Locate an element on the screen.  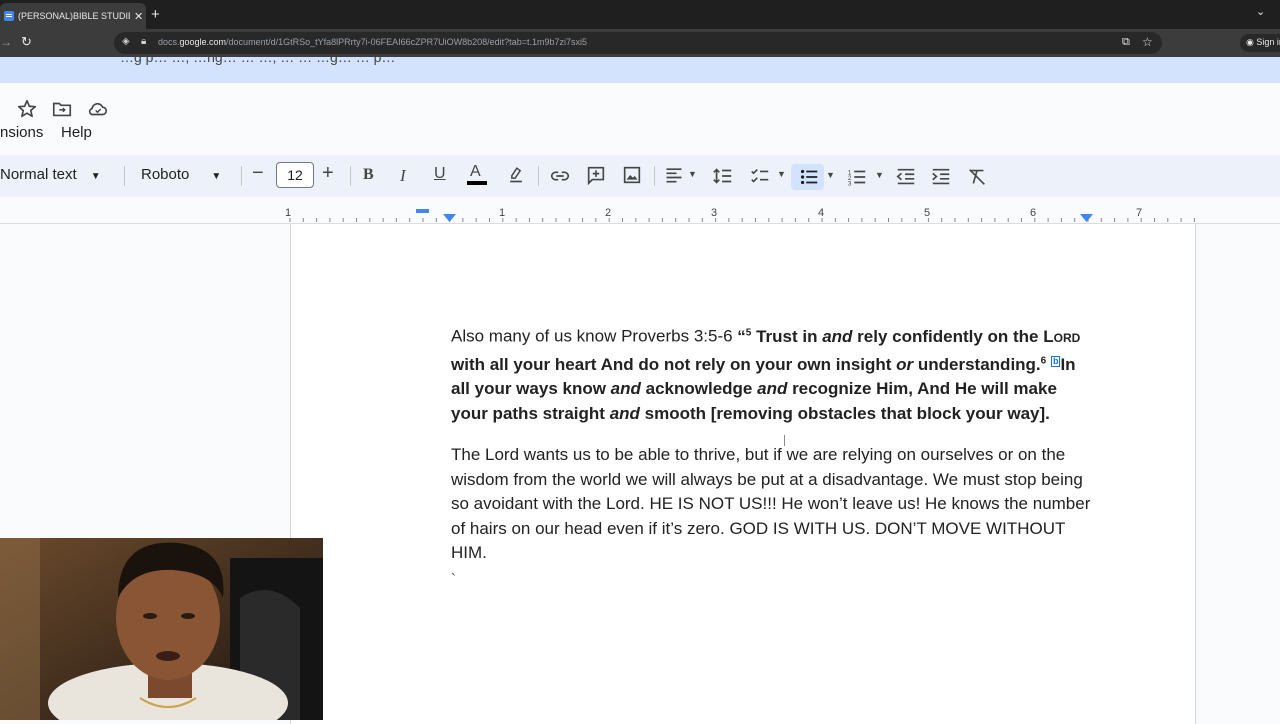
sign-in-button: ◉ Sign in is located at coordinates (1260, 43).